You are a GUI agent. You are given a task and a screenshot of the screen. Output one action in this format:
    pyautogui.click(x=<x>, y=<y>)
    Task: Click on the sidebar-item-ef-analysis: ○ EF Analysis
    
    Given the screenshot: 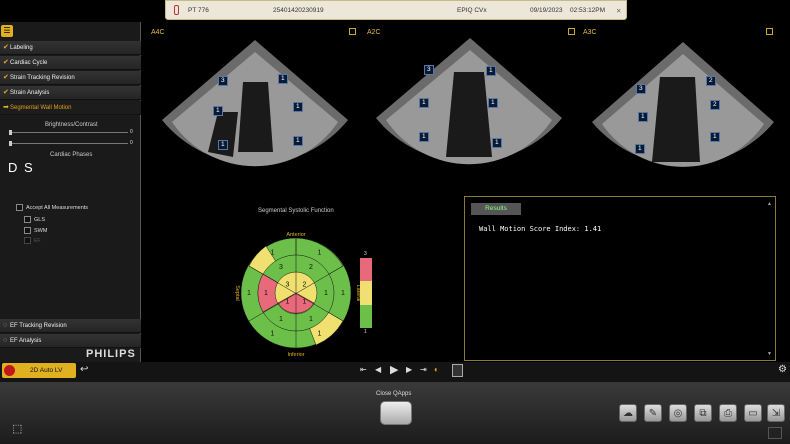 What is the action you would take?
    pyautogui.click(x=70, y=341)
    